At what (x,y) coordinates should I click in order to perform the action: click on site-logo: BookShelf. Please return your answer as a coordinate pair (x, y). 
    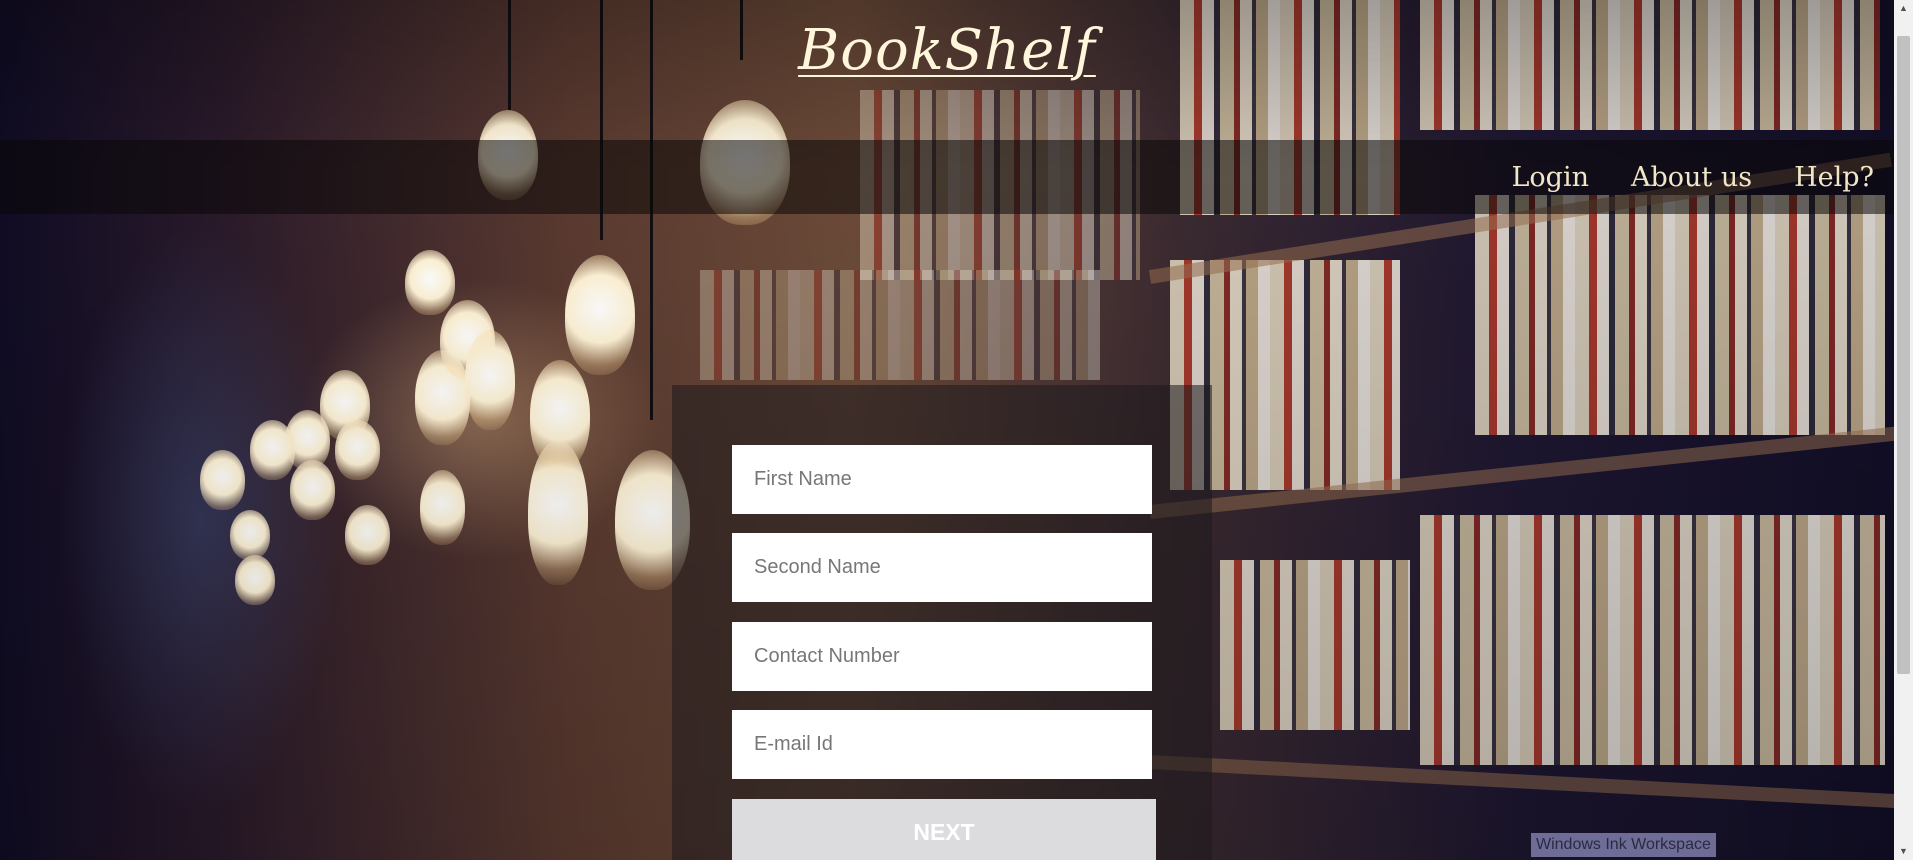
    Looking at the image, I should click on (947, 50).